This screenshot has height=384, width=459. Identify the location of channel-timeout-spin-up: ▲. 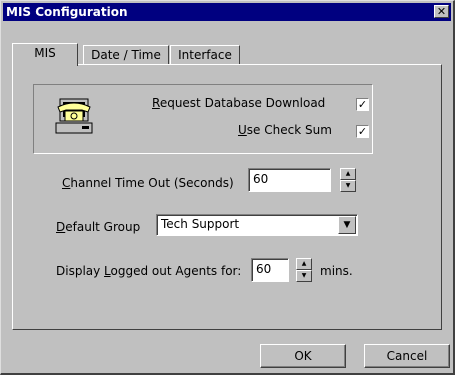
(348, 174).